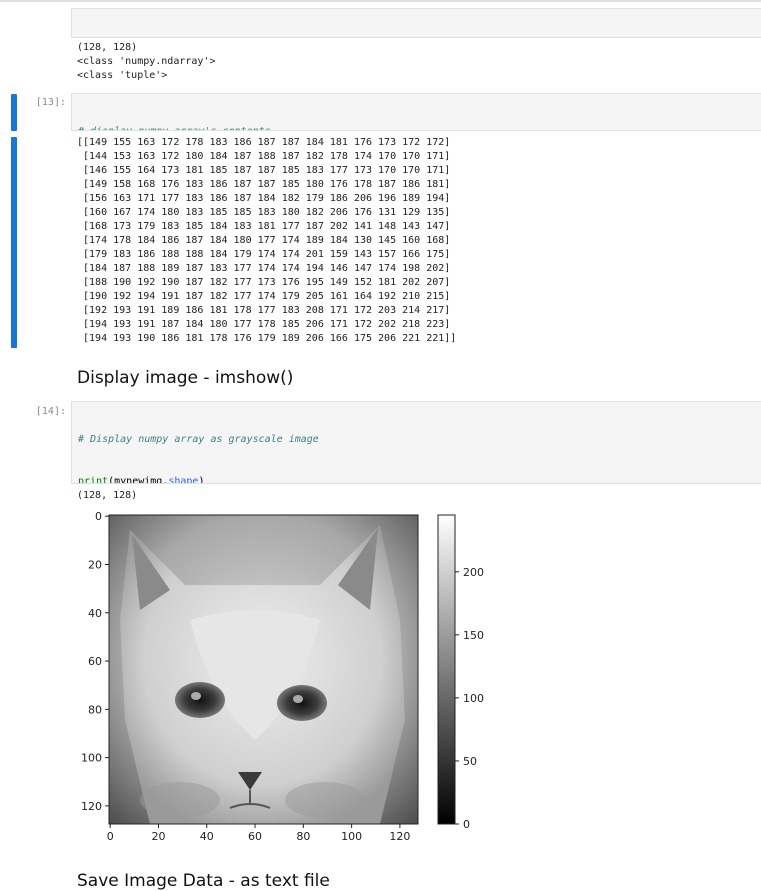  What do you see at coordinates (50, 411) in the screenshot?
I see `cell-prompt: [14]:` at bounding box center [50, 411].